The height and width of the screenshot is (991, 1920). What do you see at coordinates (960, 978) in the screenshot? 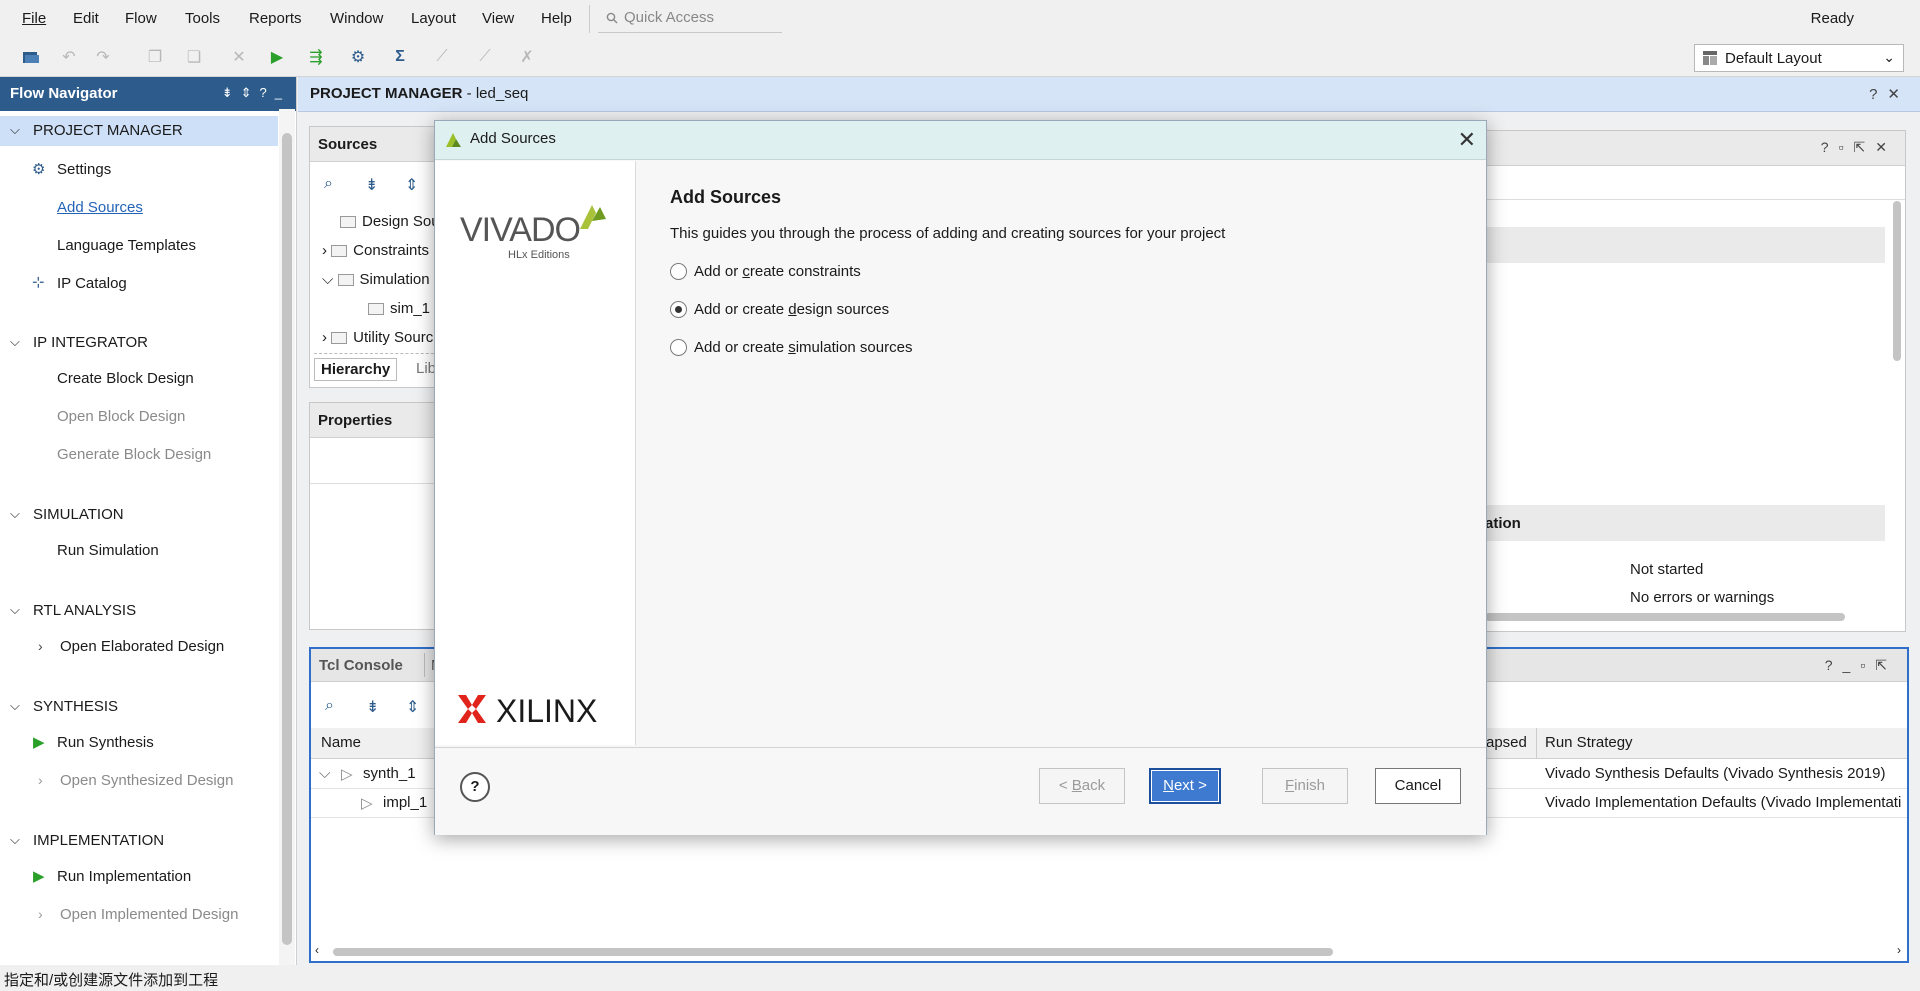
I see `status-bar: 指定和/或创建源文件添加到工程` at bounding box center [960, 978].